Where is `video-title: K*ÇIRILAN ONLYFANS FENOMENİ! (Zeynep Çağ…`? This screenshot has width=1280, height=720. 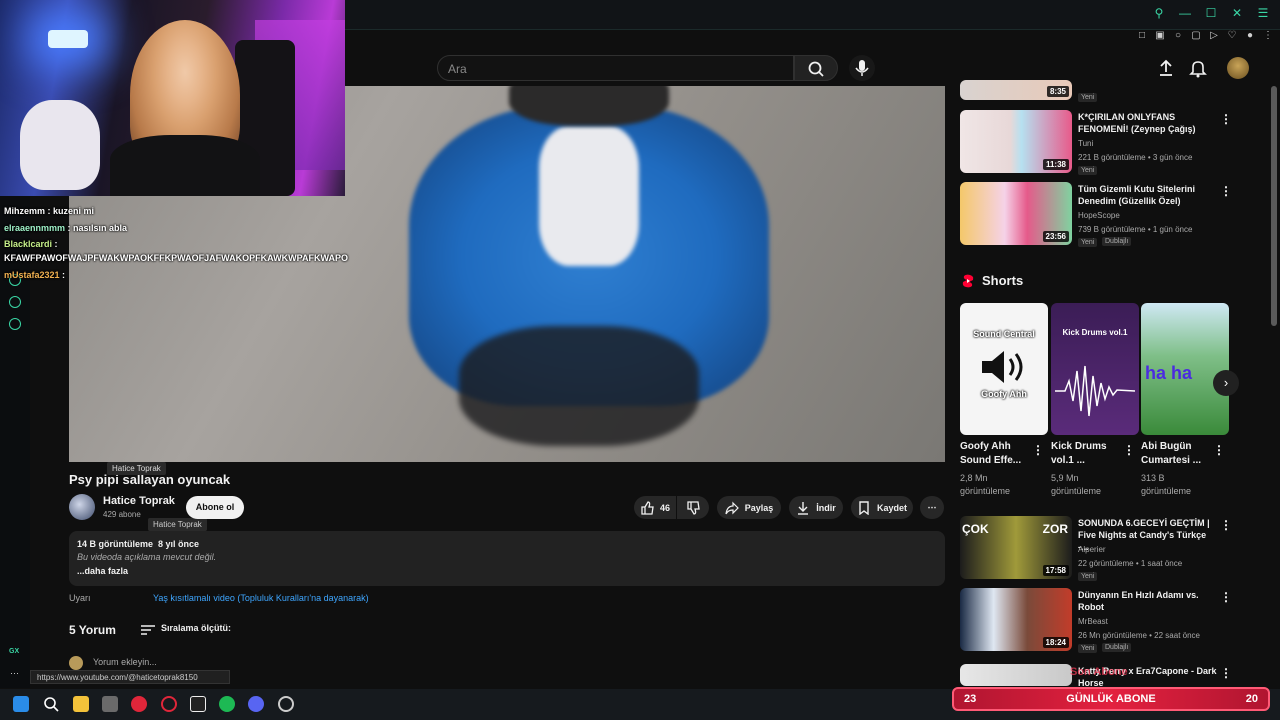 video-title: K*ÇIRILAN ONLYFANS FENOMENİ! (Zeynep Çağ… is located at coordinates (1148, 123).